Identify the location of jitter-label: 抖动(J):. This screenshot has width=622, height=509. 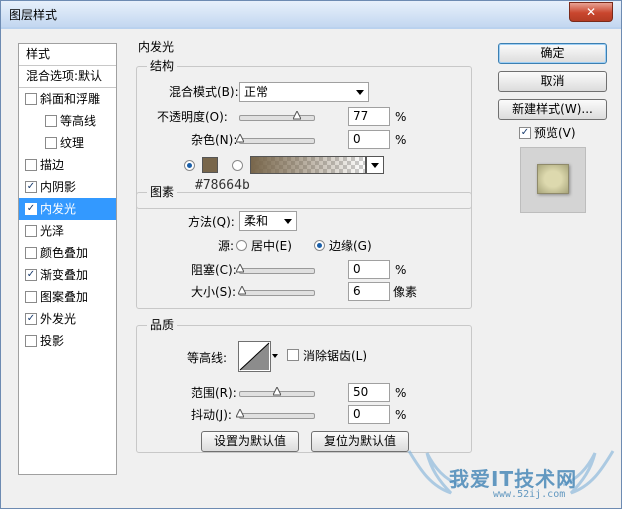
(211, 415).